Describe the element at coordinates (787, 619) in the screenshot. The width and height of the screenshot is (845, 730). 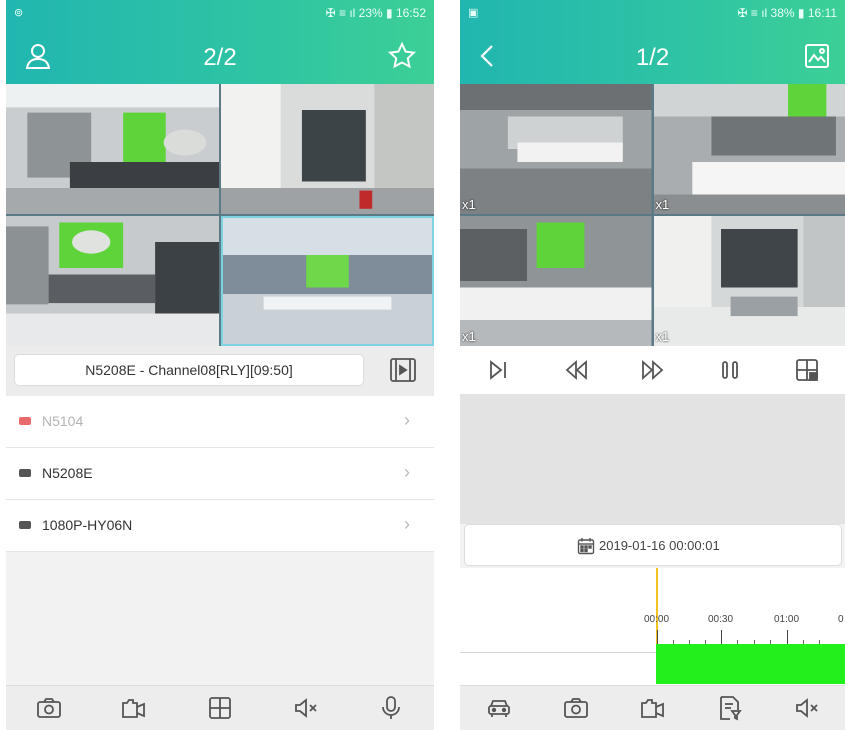
I see `timeline-tick-label: 01:00` at that location.